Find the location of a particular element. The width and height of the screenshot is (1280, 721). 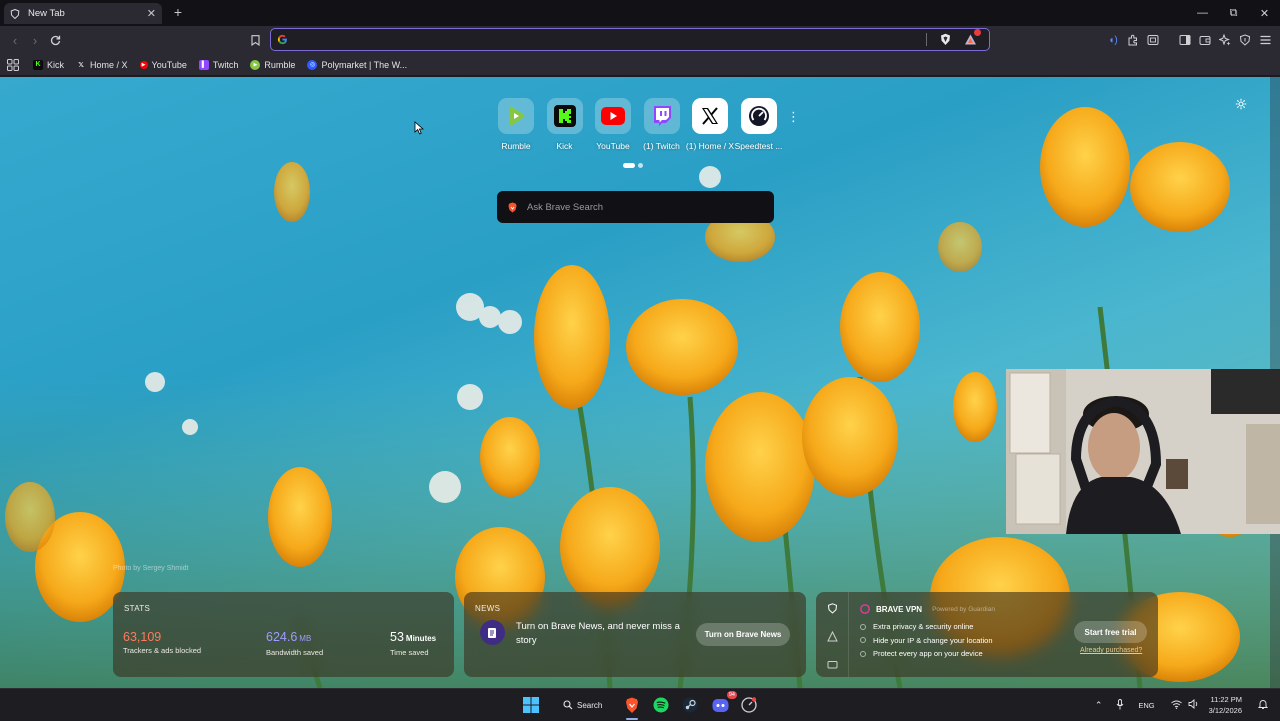

vpn-title: BRAVE VPN is located at coordinates (899, 609).